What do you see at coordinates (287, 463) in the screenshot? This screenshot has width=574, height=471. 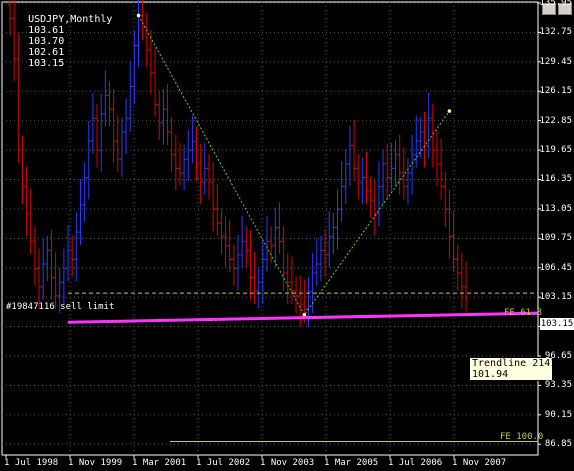 I see `time-axis-label: 1 Nov 2003` at bounding box center [287, 463].